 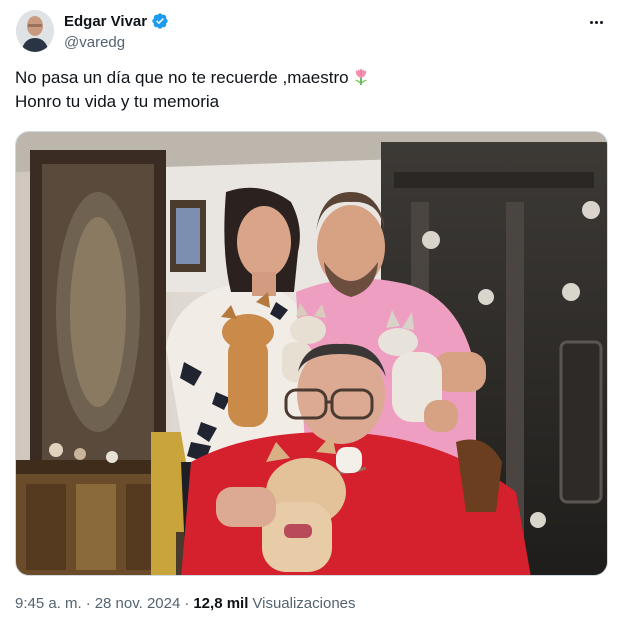 I want to click on tweet-header: Edgar Vivar @varedg, so click(x=312, y=32).